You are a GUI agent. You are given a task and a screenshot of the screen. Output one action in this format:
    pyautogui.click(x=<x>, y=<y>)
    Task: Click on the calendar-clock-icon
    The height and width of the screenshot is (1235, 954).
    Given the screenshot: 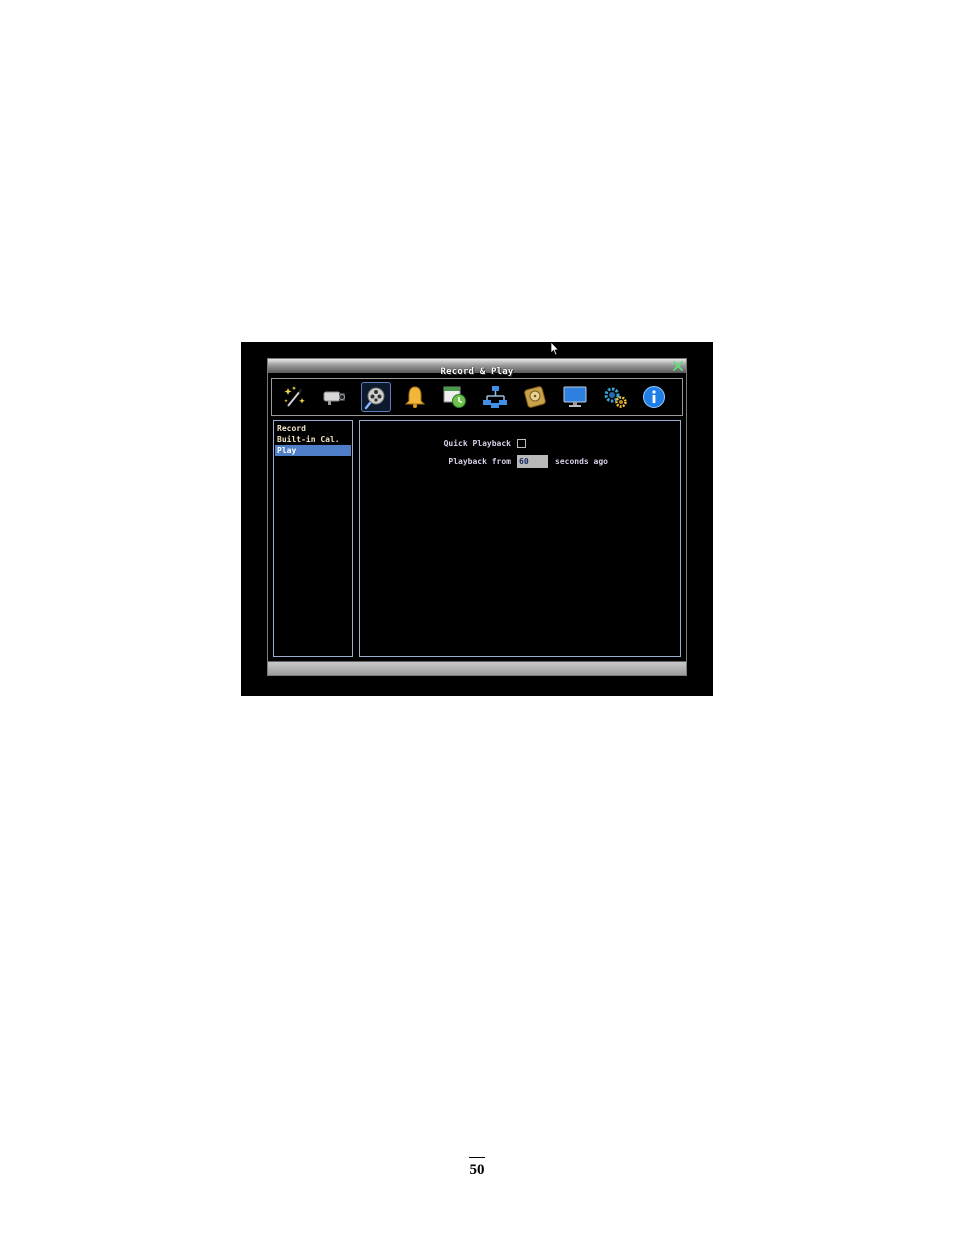 What is the action you would take?
    pyautogui.click(x=454, y=397)
    